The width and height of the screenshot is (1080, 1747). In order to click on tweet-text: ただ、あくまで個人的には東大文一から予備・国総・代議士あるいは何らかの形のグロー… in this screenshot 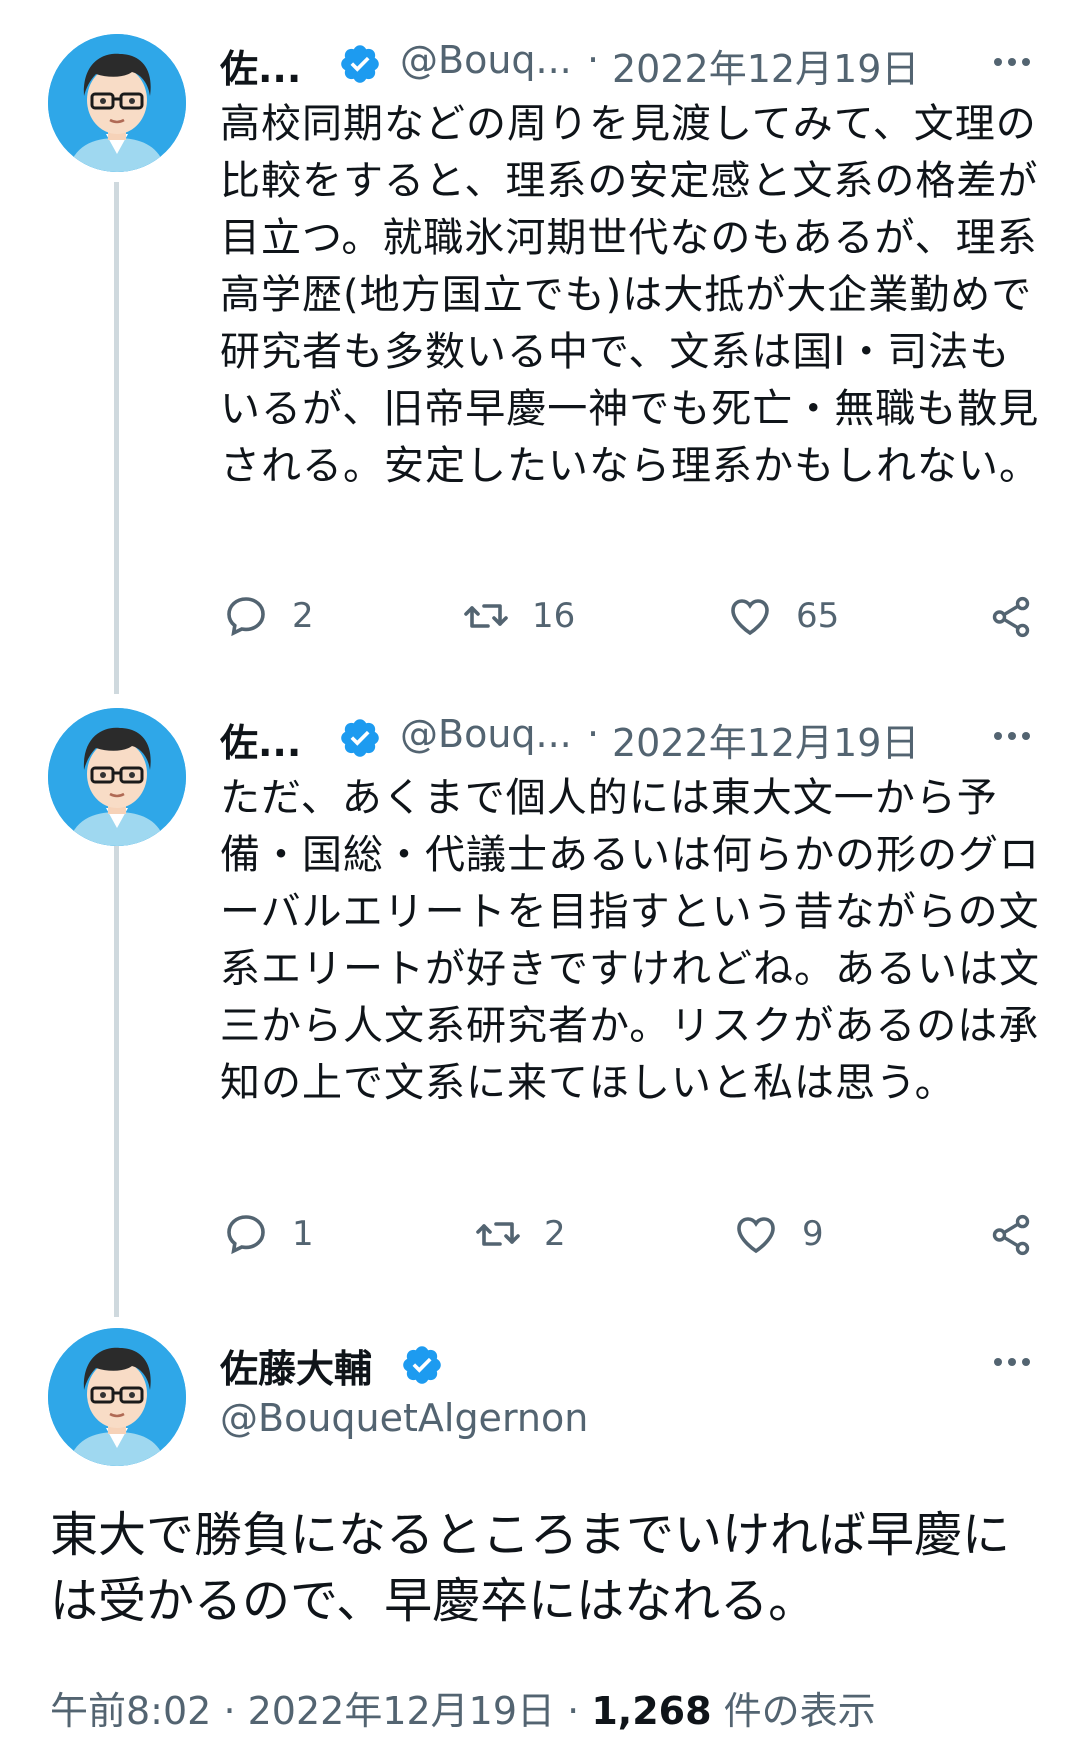, I will do `click(630, 940)`.